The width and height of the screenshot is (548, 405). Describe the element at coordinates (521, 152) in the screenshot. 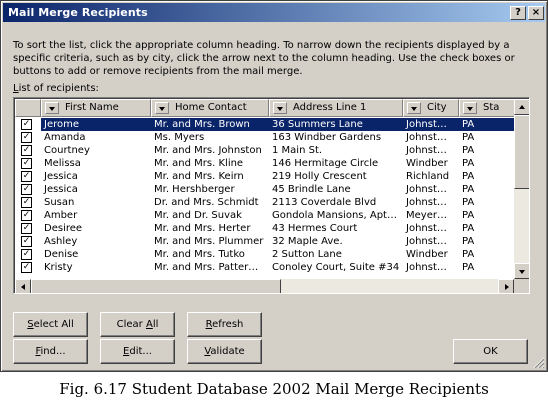

I see `vertical-scroll-thumb` at that location.